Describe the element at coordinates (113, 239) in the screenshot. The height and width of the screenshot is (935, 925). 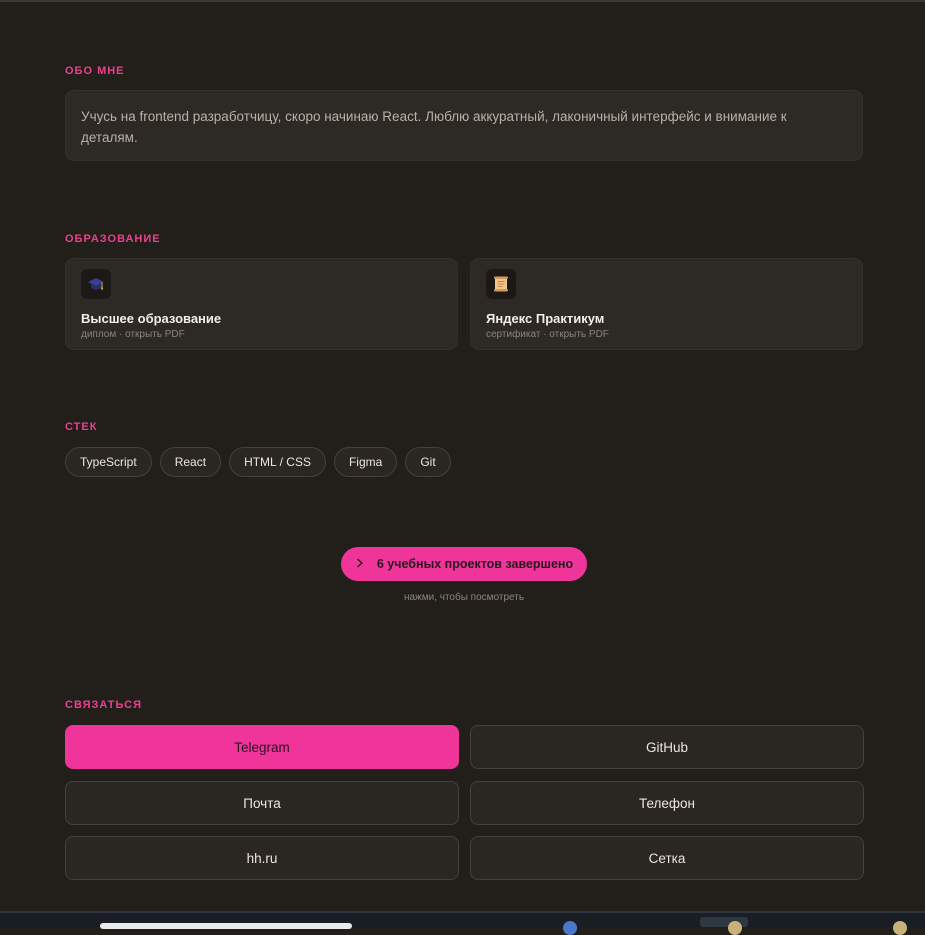
I see `education-heading: ОБРАЗОВАНИЕ` at that location.